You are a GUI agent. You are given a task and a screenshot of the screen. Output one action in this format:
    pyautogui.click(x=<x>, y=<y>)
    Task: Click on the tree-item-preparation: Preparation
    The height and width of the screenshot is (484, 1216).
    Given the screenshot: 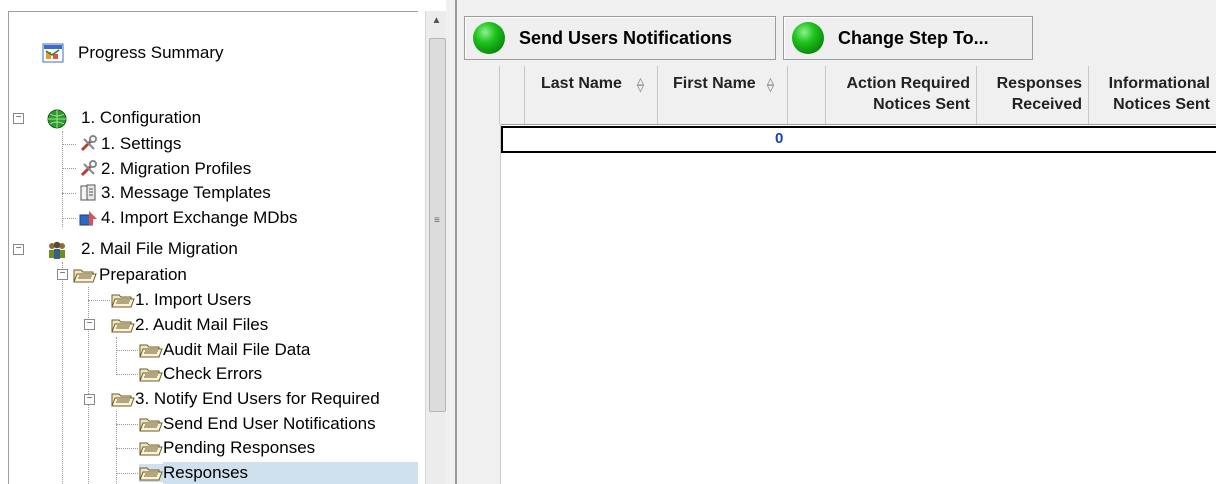 What is the action you would take?
    pyautogui.click(x=130, y=275)
    